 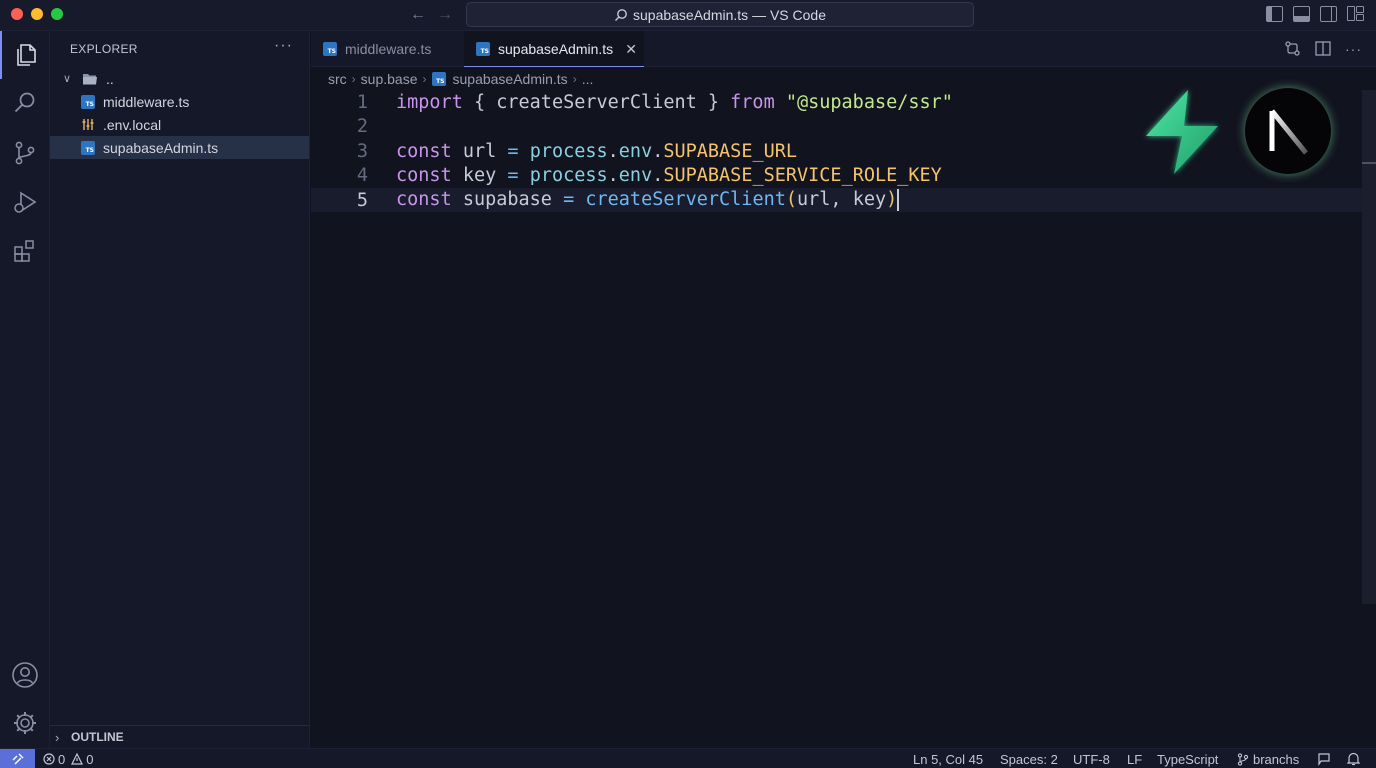 What do you see at coordinates (802, 175) in the screenshot?
I see `code-token: SUPABASE_SERVICE_ROLE_KEY` at bounding box center [802, 175].